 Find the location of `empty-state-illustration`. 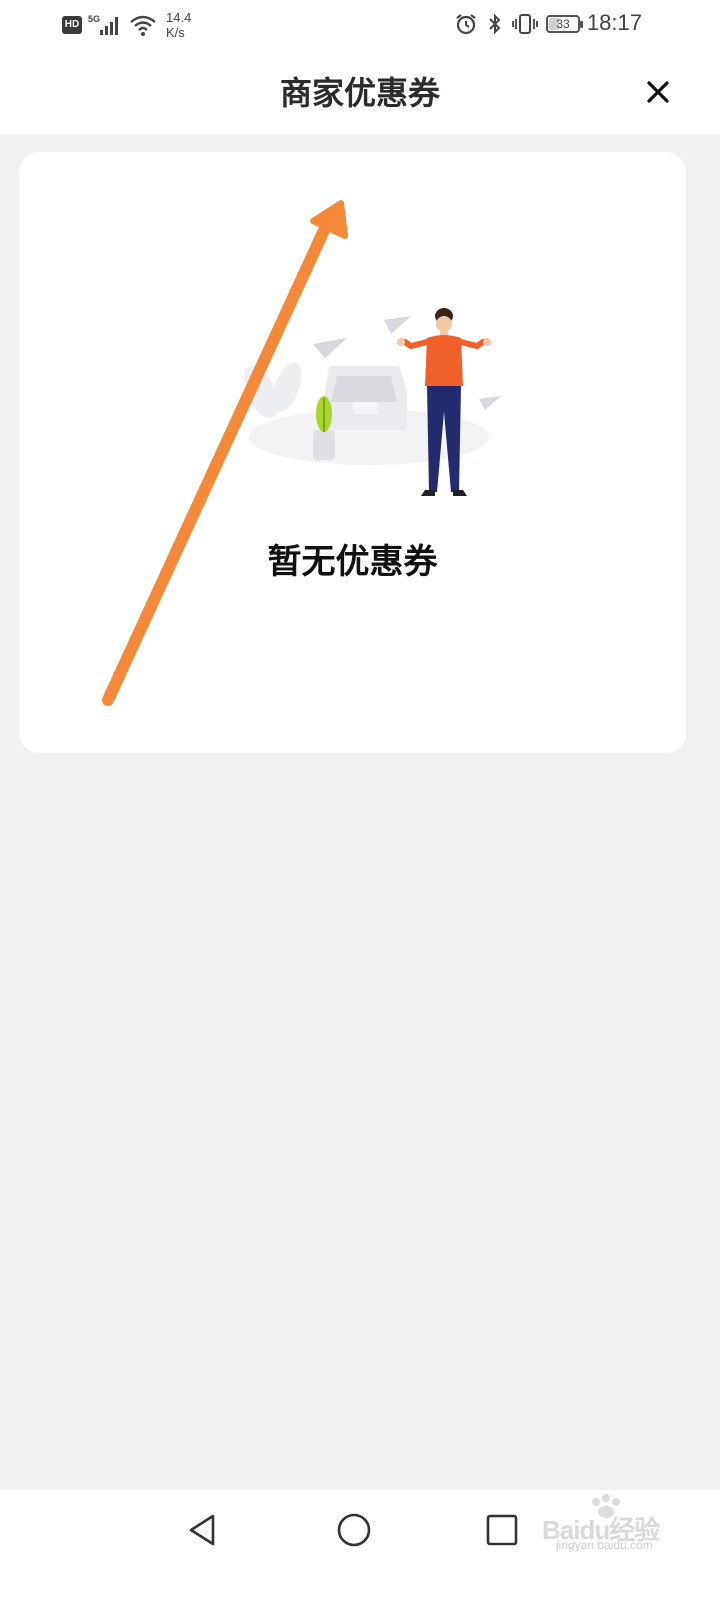

empty-state-illustration is located at coordinates (372, 402).